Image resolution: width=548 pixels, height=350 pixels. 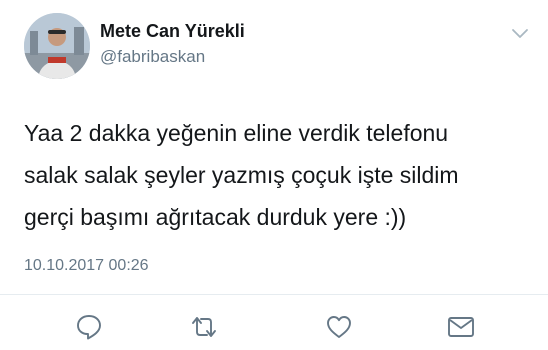 I want to click on reply-icon, so click(x=89, y=327).